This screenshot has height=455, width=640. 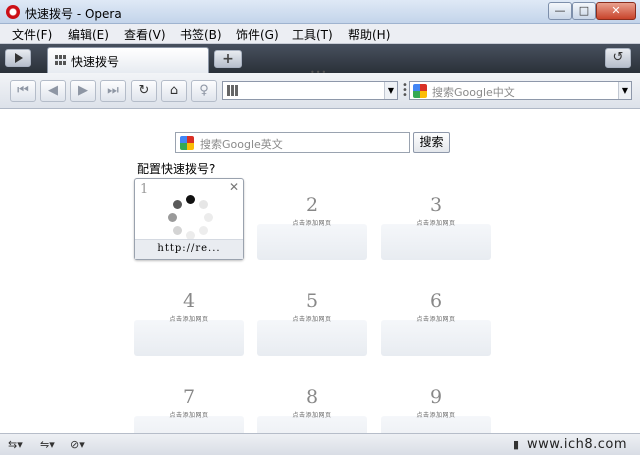 What do you see at coordinates (310, 90) in the screenshot?
I see `address-field: ▼` at bounding box center [310, 90].